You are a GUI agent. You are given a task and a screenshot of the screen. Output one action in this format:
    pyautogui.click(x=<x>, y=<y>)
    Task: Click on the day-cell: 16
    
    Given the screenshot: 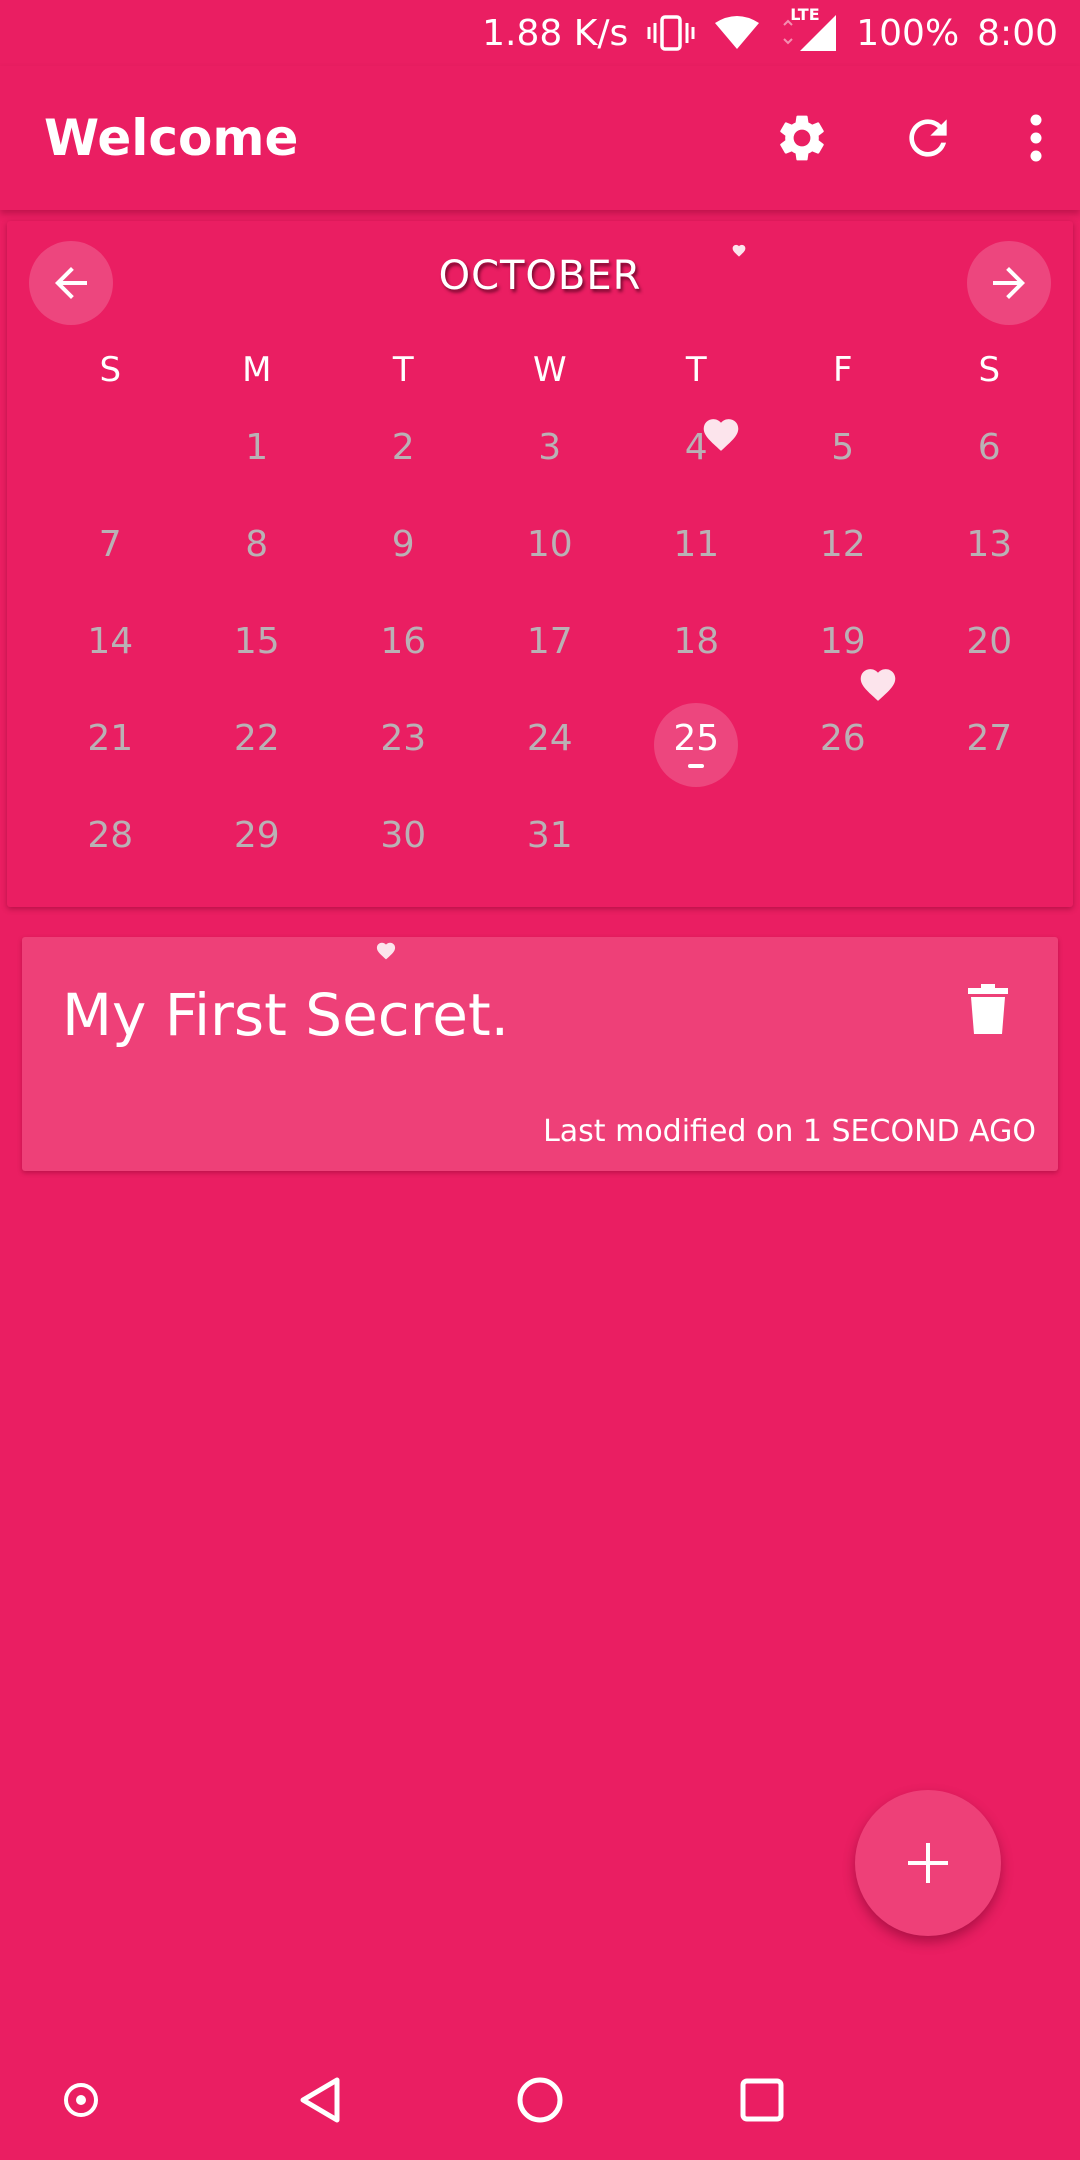 What is the action you would take?
    pyautogui.click(x=403, y=641)
    